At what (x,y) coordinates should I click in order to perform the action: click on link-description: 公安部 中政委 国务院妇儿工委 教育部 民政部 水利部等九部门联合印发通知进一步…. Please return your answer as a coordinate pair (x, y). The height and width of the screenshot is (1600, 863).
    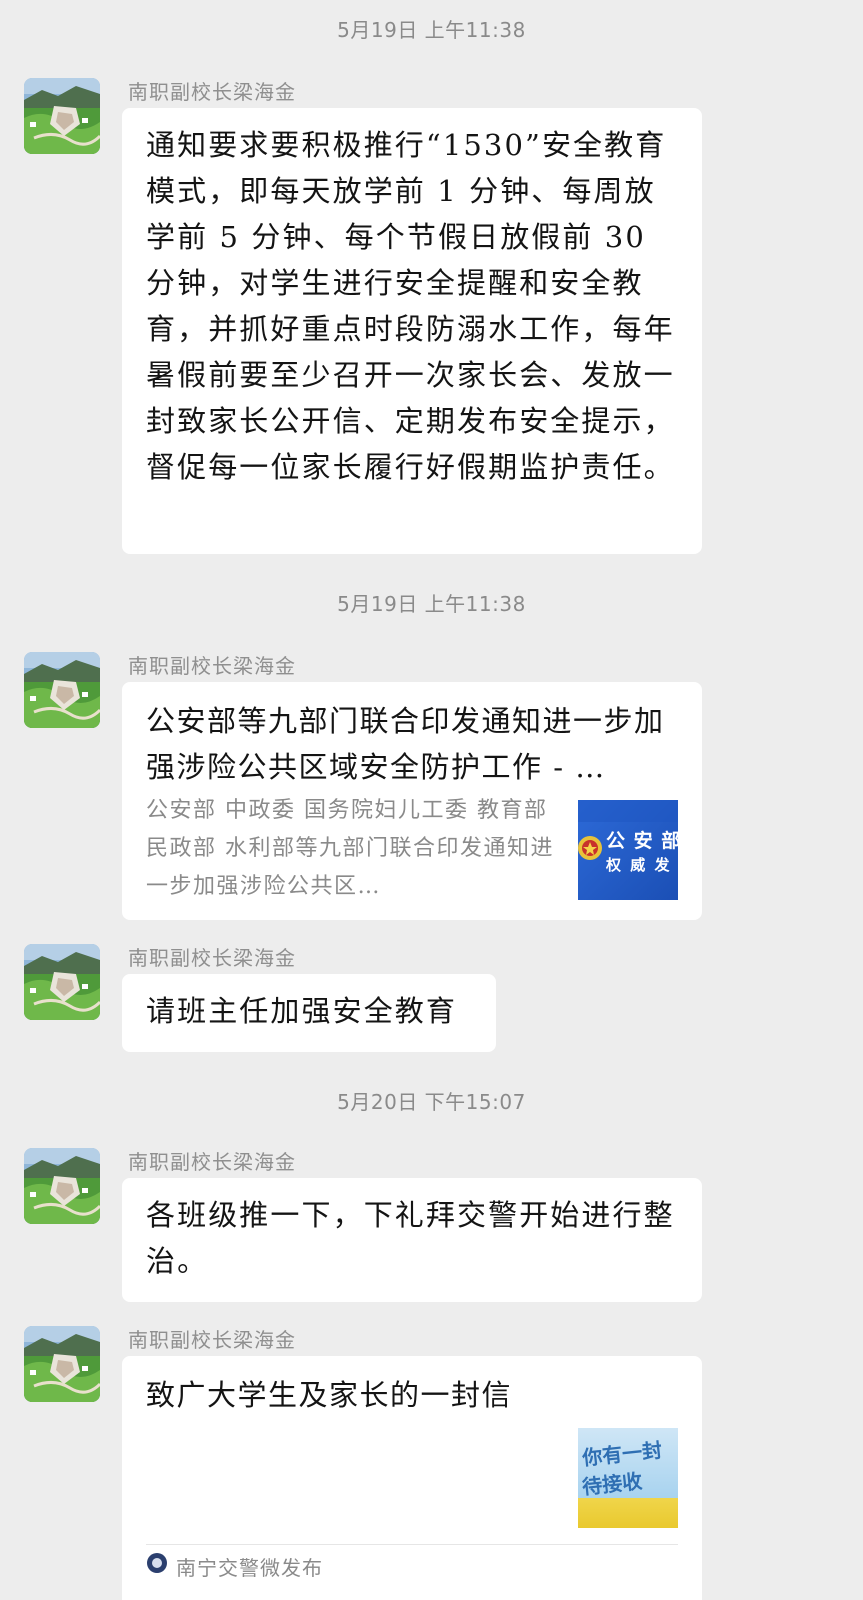
    Looking at the image, I should click on (350, 848).